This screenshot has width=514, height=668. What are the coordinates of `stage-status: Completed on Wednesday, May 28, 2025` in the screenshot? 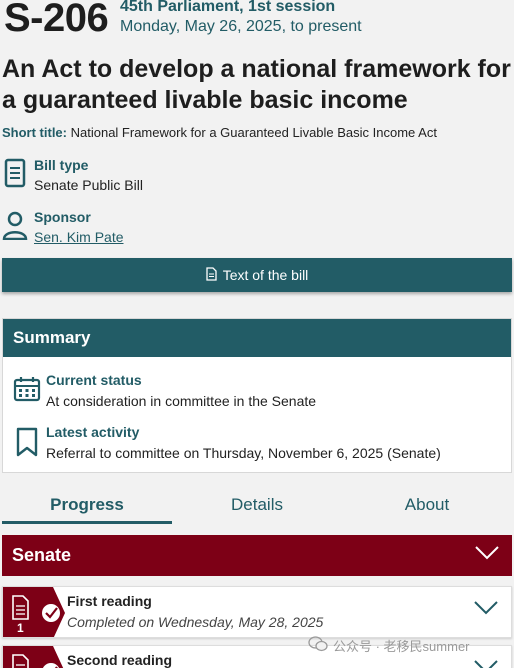 It's located at (195, 622).